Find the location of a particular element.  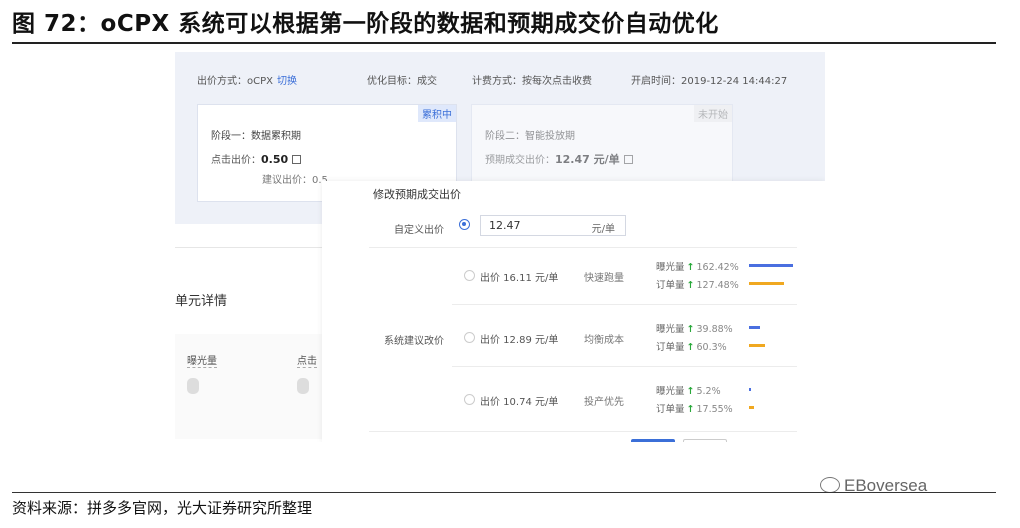

strategy-label: 均衡成本 is located at coordinates (604, 340).